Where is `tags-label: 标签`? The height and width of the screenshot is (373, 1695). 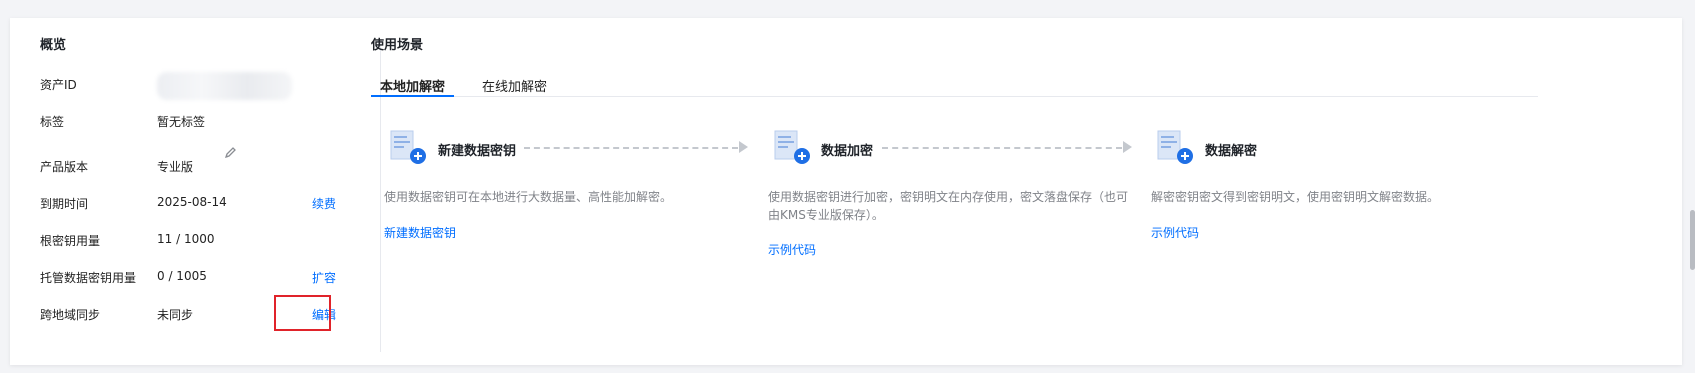 tags-label: 标签 is located at coordinates (52, 122).